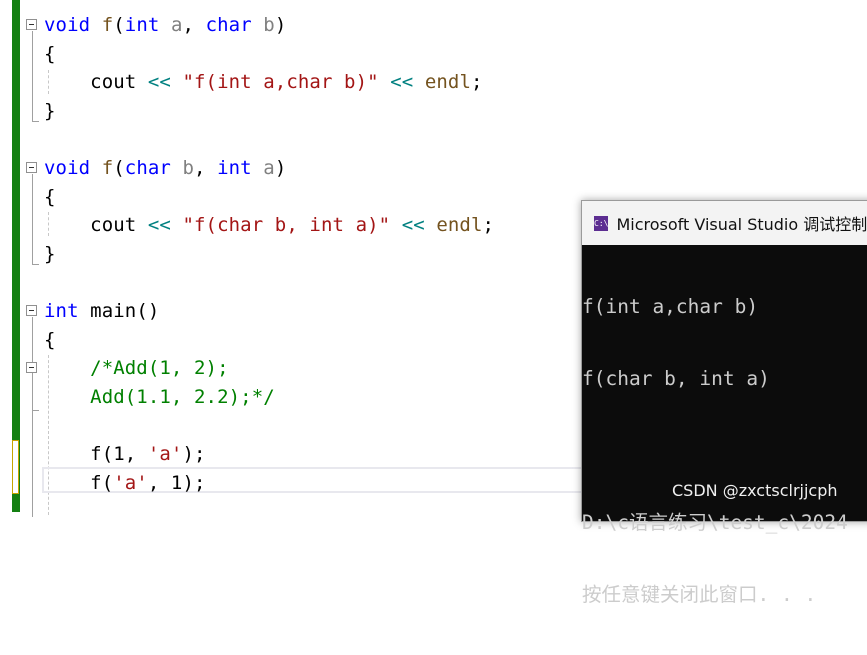 The image size is (867, 655). What do you see at coordinates (79, 482) in the screenshot?
I see `code-token: f(` at bounding box center [79, 482].